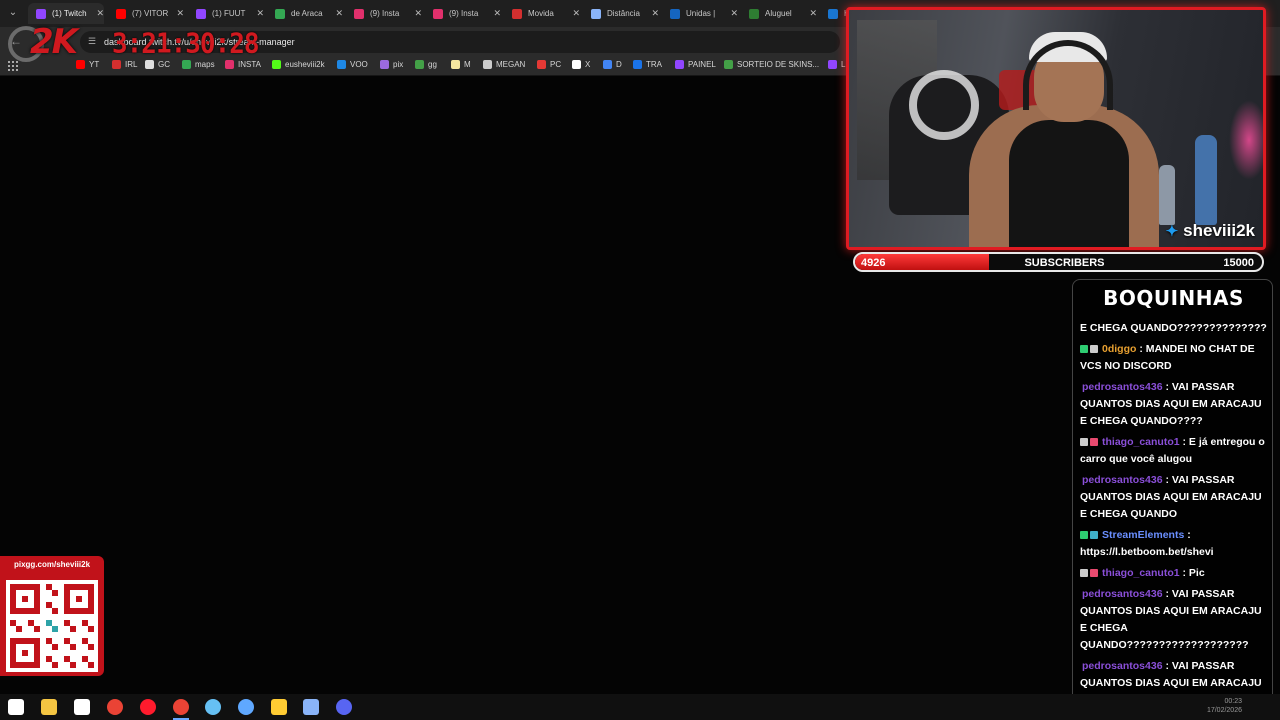 The height and width of the screenshot is (720, 1280). Describe the element at coordinates (229, 13) in the screenshot. I see `tab-label: (1) FUUT` at that location.